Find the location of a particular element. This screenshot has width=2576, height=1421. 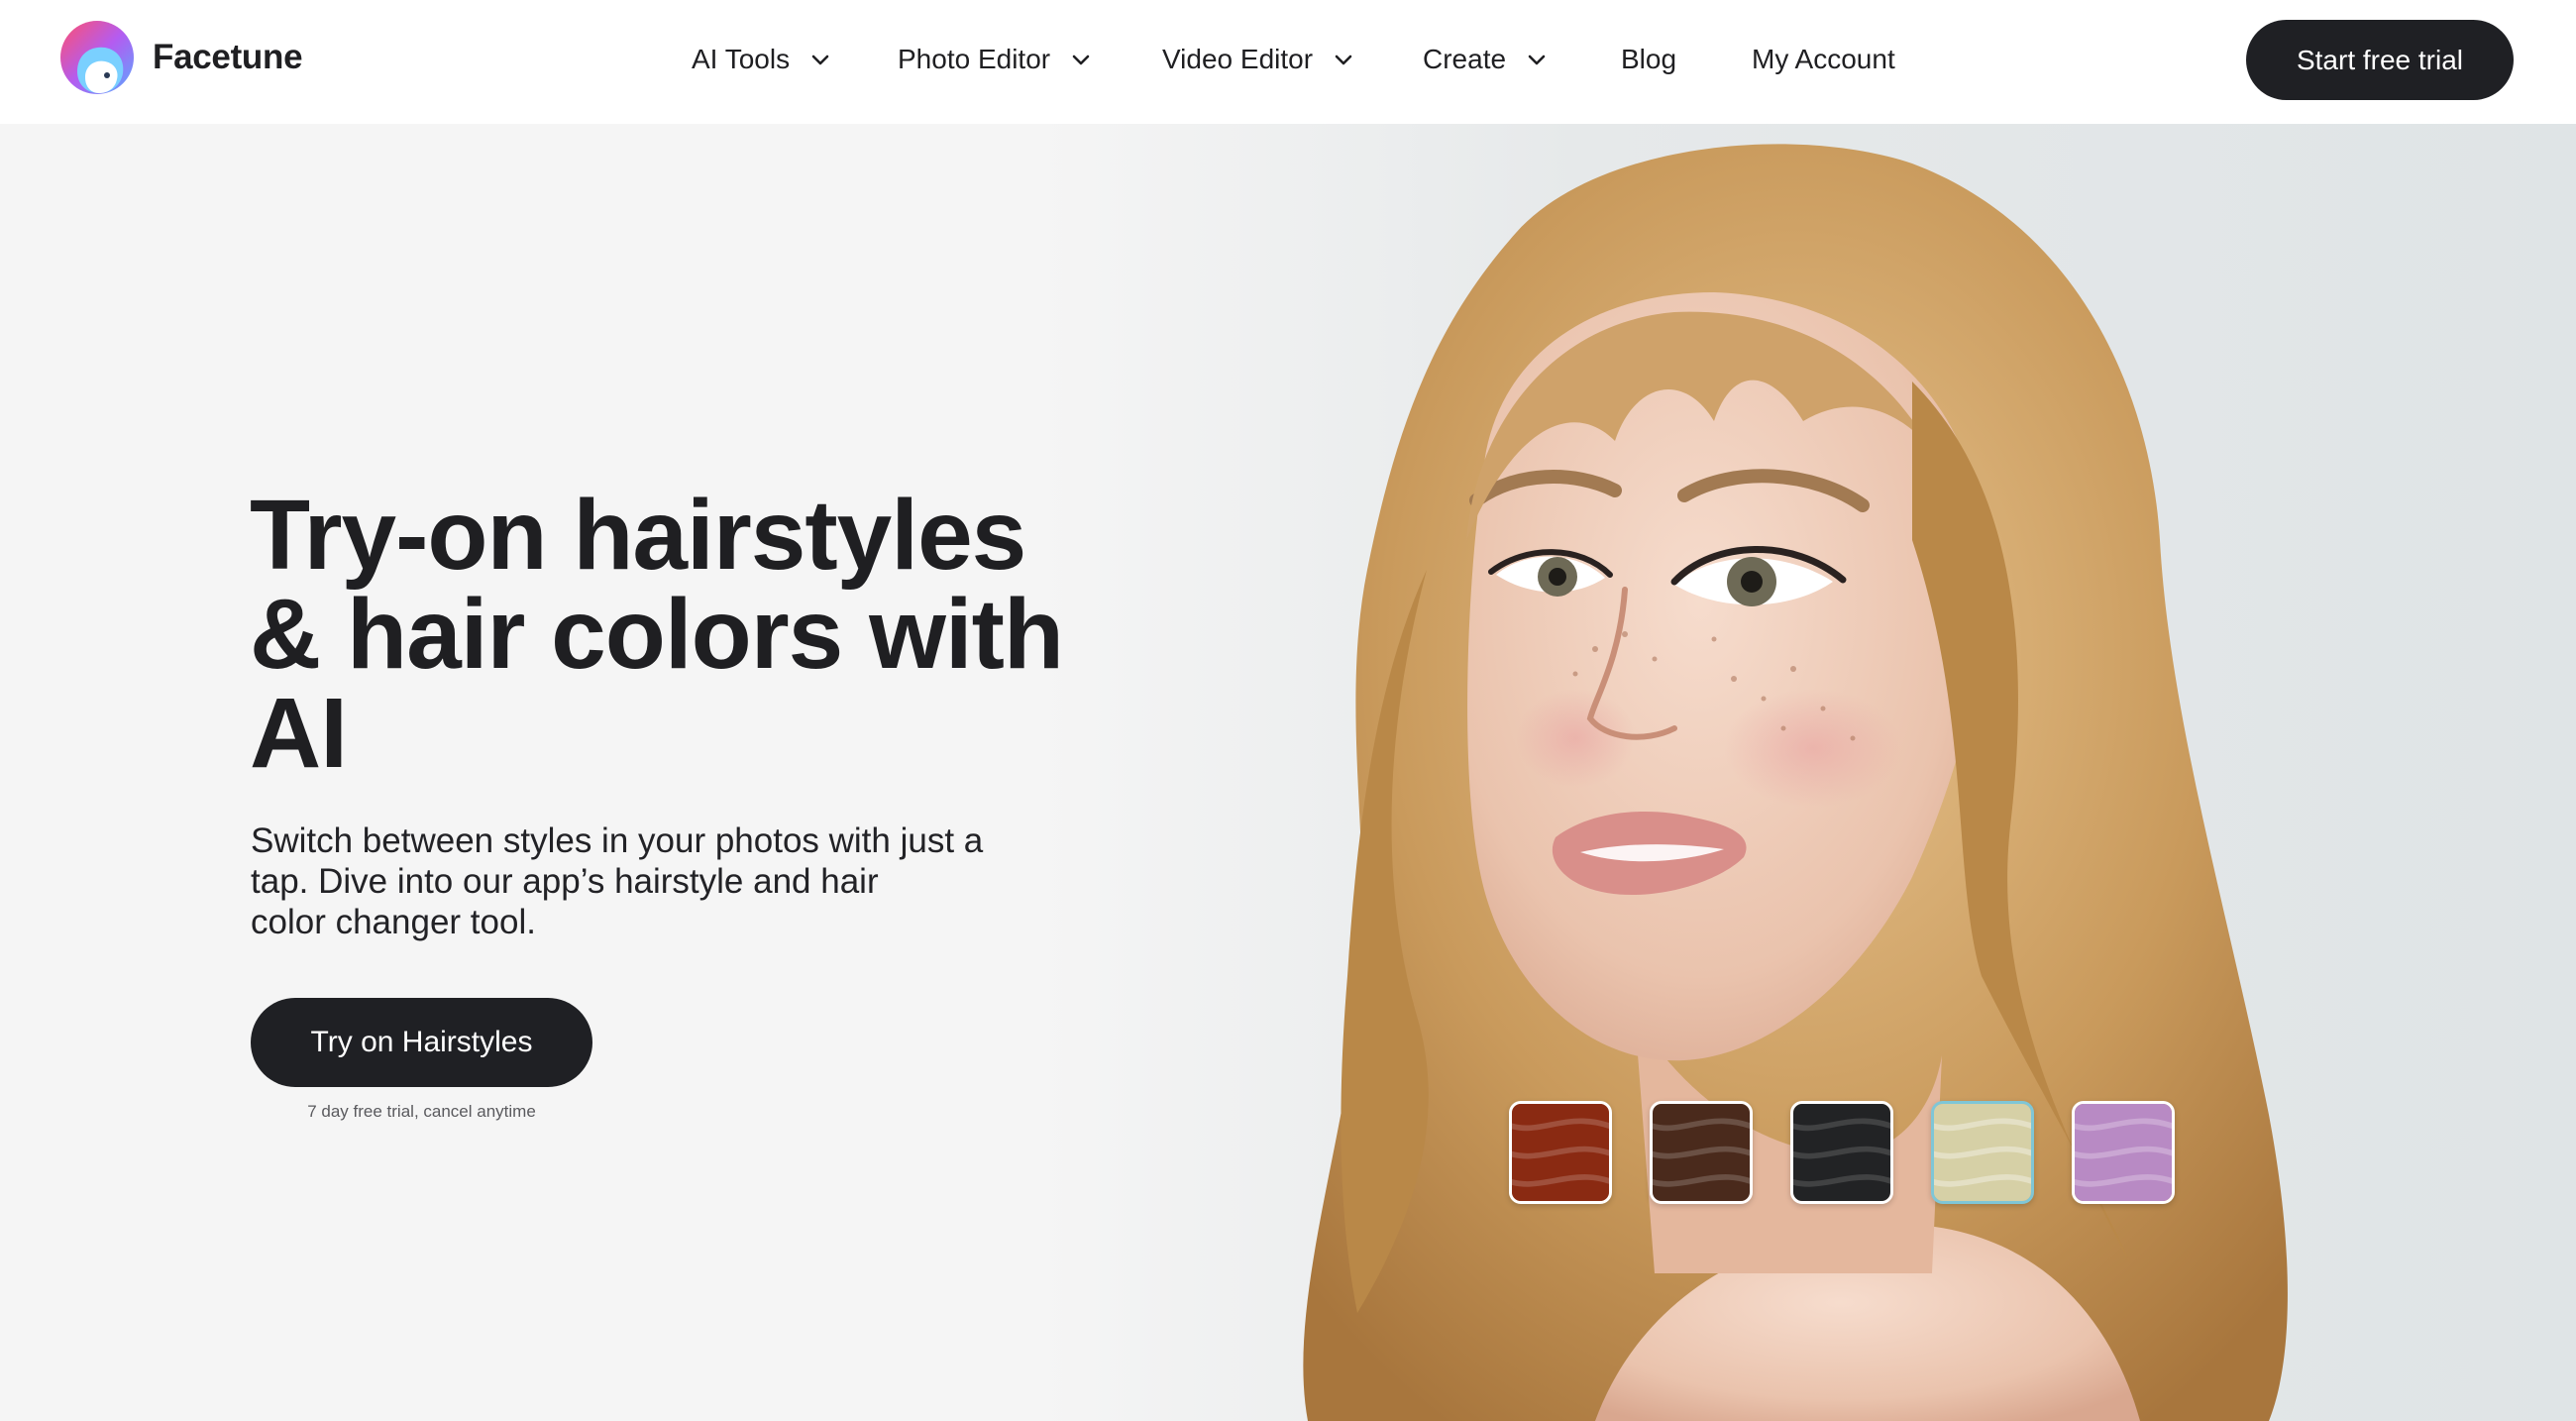

trial-note: 7 day free trial, cancel anytime is located at coordinates (421, 1111).